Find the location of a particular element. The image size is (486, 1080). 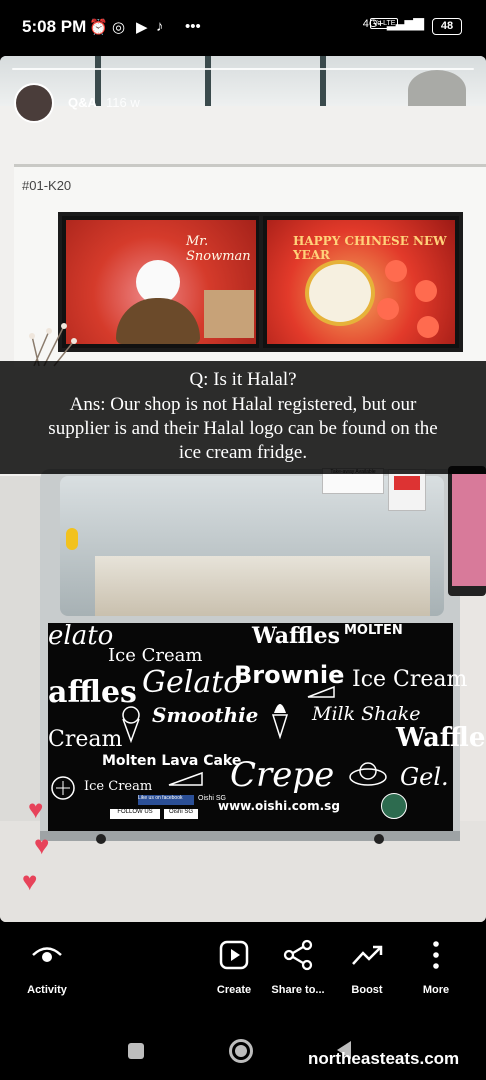

boost-label: Boost is located at coordinates (367, 990).